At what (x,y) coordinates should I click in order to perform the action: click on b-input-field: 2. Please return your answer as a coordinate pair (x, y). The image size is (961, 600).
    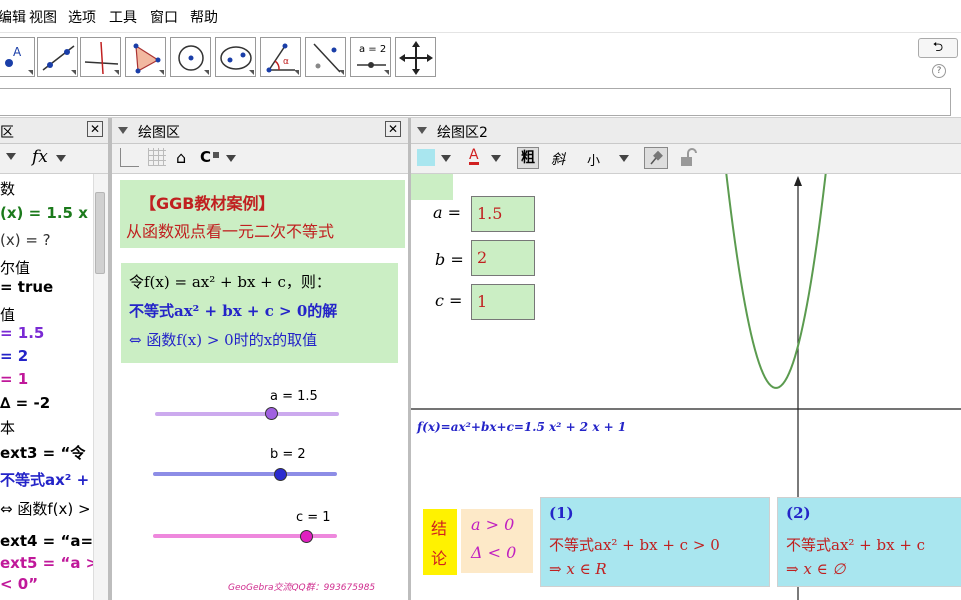
    Looking at the image, I should click on (503, 258).